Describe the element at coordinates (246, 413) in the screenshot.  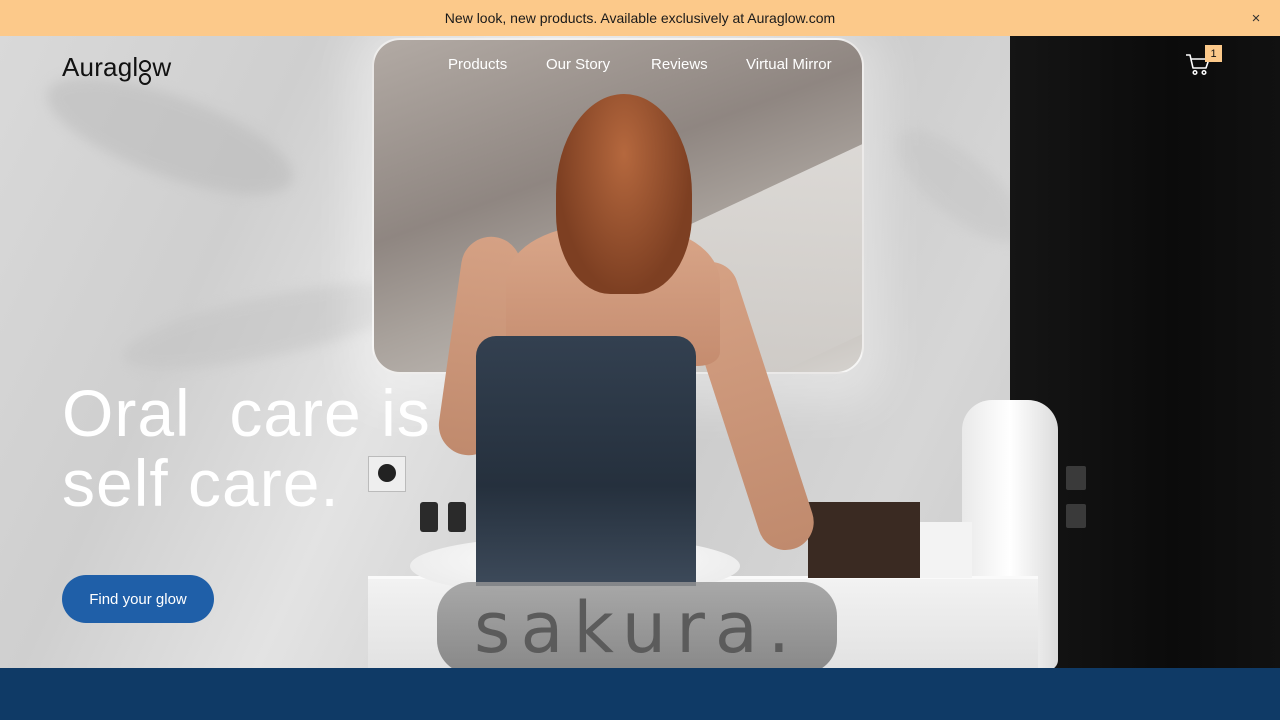
I see `hero-headline-line1: Oral care is` at that location.